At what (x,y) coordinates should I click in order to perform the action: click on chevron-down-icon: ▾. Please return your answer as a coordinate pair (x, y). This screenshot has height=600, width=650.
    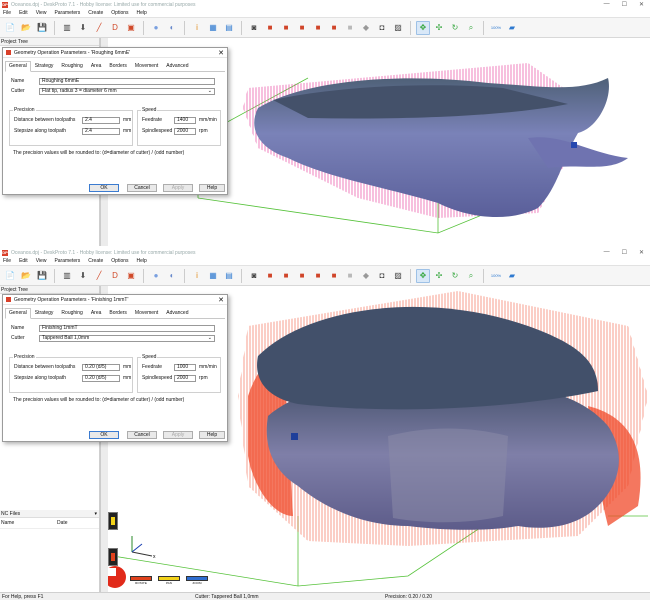
    Looking at the image, I should click on (95, 514).